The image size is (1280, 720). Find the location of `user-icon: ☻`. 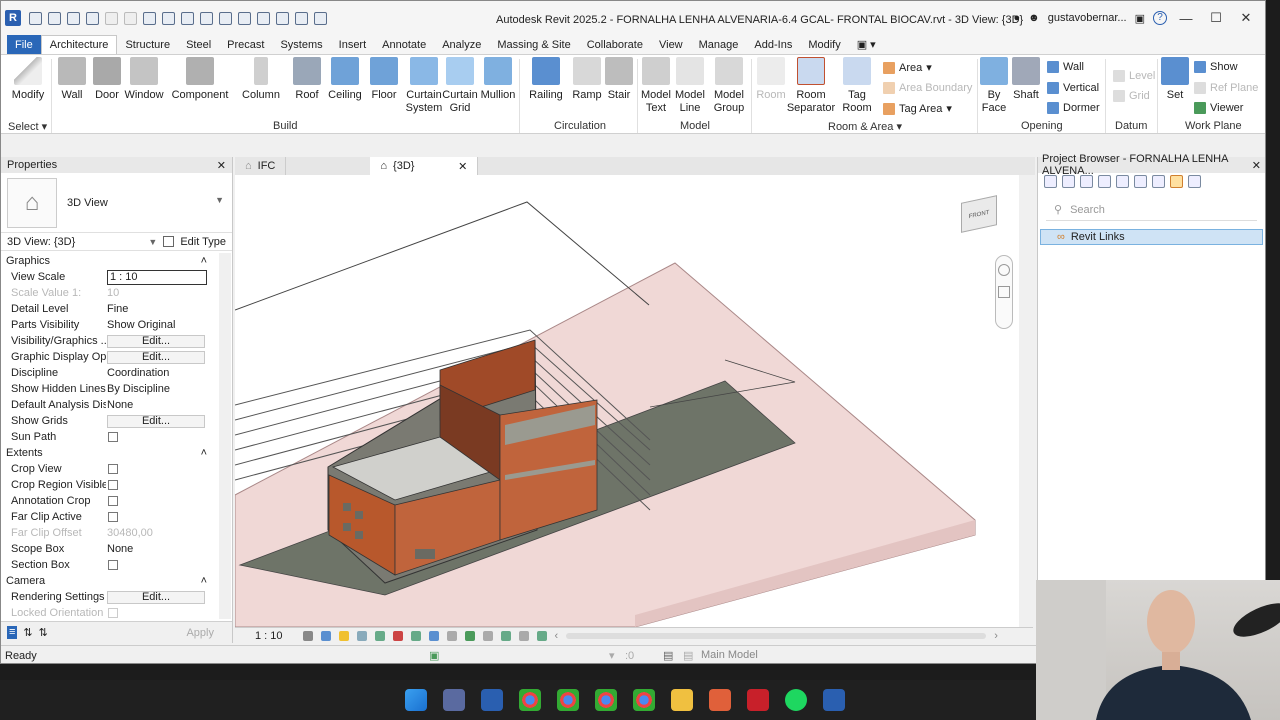

user-icon: ☻ is located at coordinates (1034, 18).